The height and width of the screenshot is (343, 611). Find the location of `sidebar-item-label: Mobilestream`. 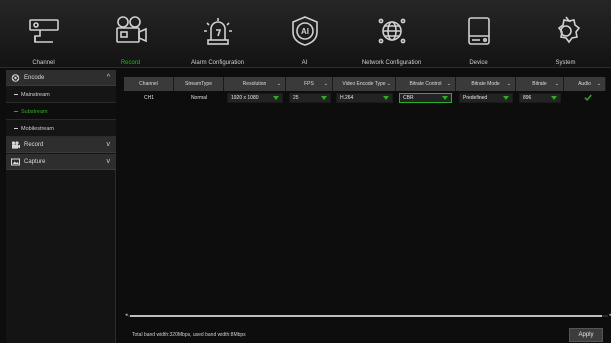

sidebar-item-label: Mobilestream is located at coordinates (38, 129).